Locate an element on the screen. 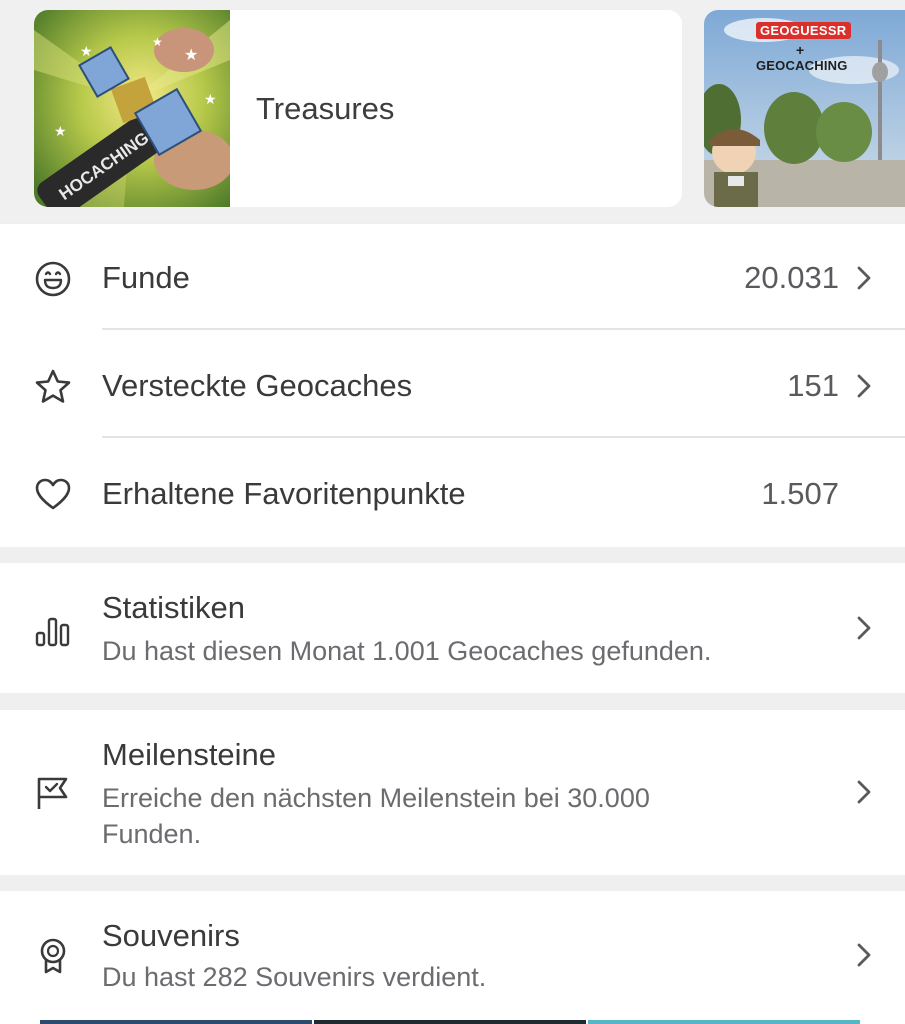 This screenshot has height=1024, width=905. treasures-card: HOCACHING ★ ★ ★ ★ ★ Treasures is located at coordinates (358, 108).